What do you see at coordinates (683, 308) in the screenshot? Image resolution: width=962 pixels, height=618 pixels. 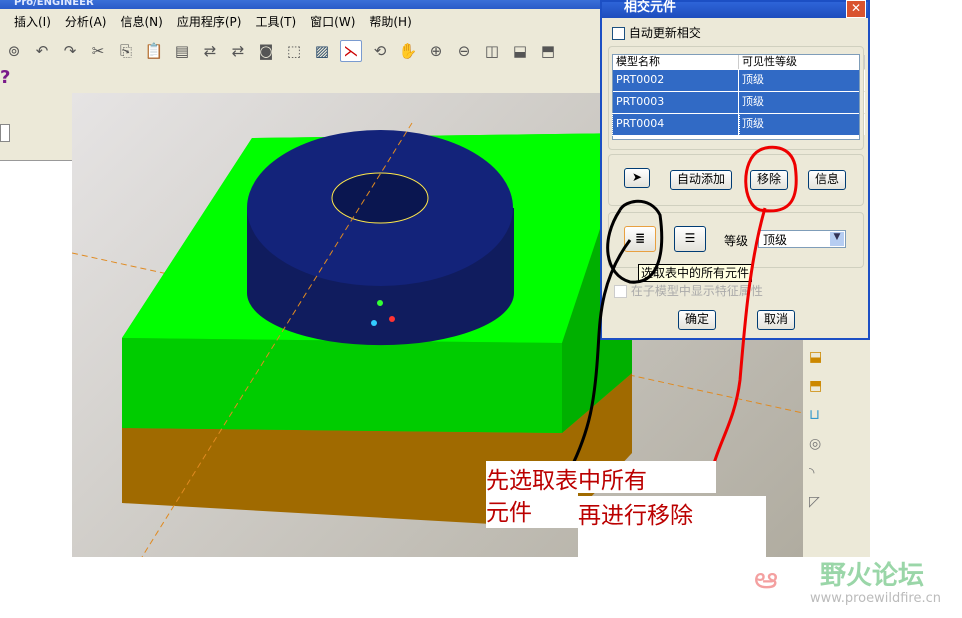 I see `annotation-strokes` at bounding box center [683, 308].